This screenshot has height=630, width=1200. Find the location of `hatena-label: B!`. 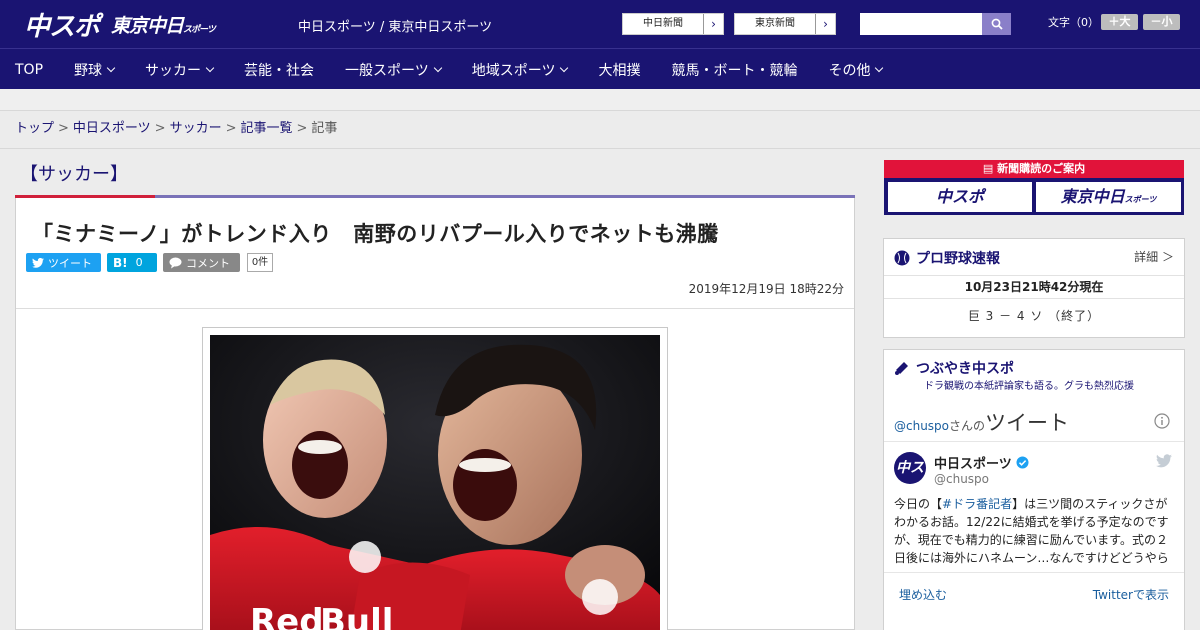

hatena-label: B! is located at coordinates (120, 262).